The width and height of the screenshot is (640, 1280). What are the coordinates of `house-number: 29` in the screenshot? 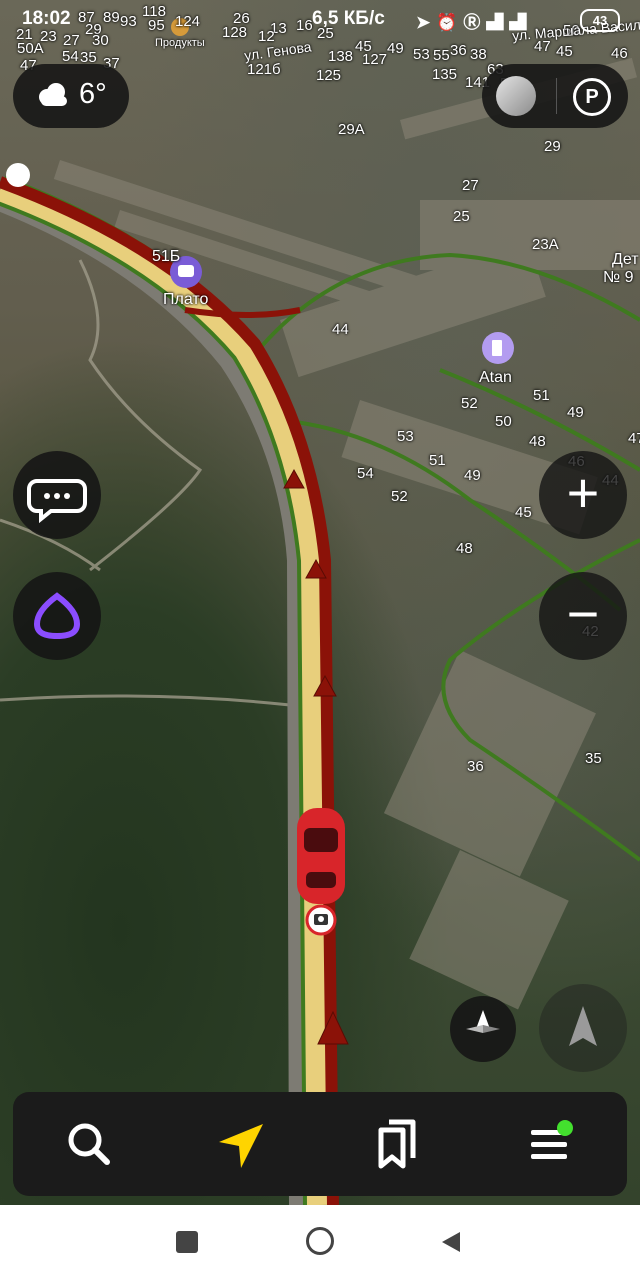 It's located at (552, 146).